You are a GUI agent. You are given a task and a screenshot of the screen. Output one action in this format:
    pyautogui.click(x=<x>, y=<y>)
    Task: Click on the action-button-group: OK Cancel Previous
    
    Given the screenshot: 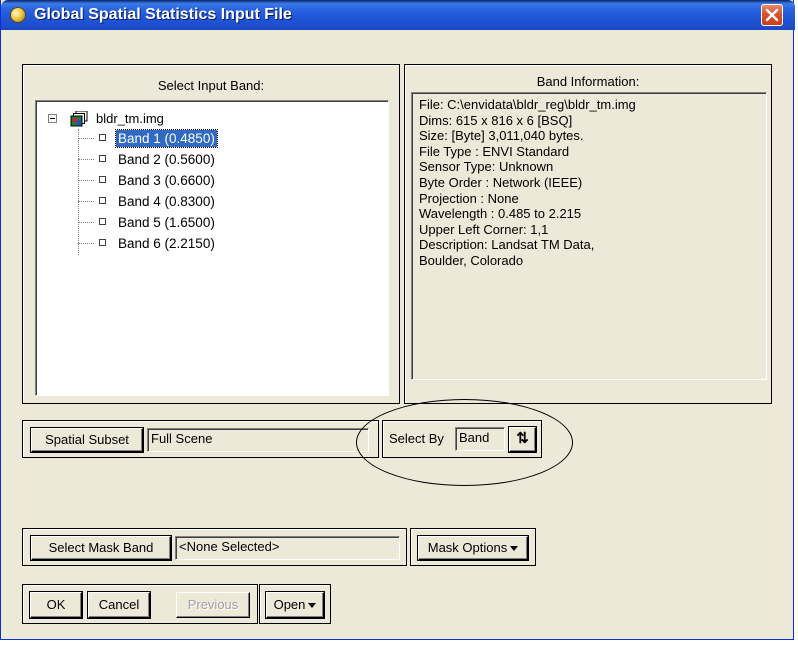 What is the action you would take?
    pyautogui.click(x=140, y=604)
    